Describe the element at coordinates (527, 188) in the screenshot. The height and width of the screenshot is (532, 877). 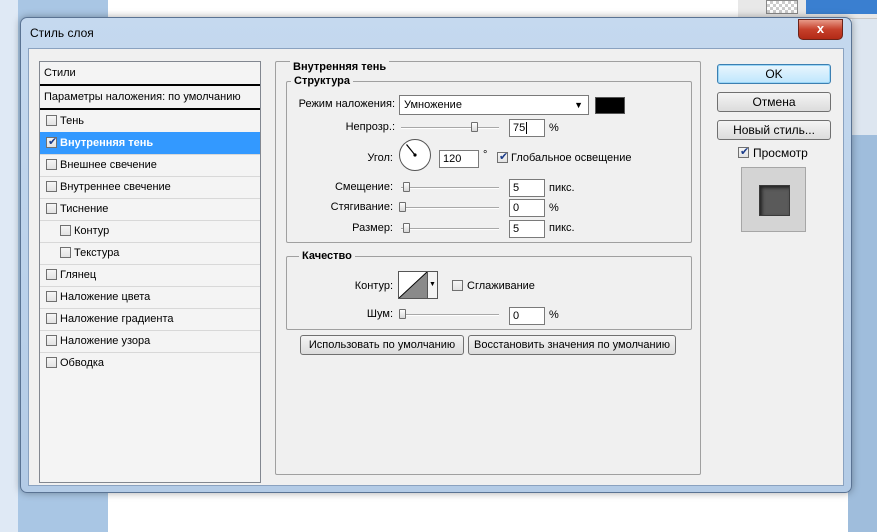
I see `distance-input: 5` at that location.